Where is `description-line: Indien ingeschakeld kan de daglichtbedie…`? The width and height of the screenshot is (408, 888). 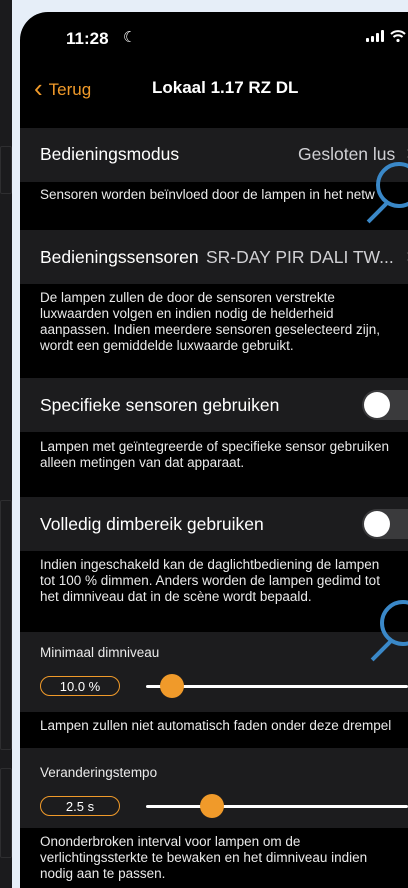 description-line: Indien ingeschakeld kan de daglichtbedie… is located at coordinates (210, 564).